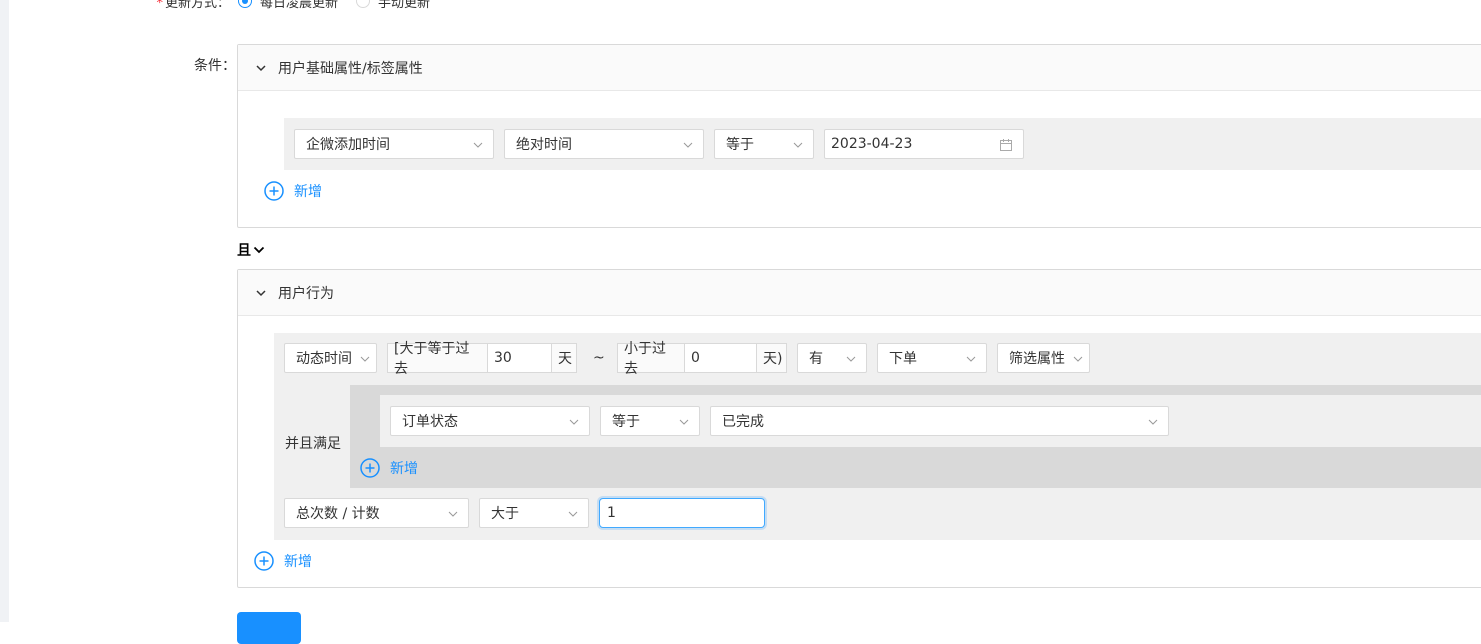 The height and width of the screenshot is (644, 1481). Describe the element at coordinates (251, 250) in the screenshot. I see `logic-and-toggle: 且` at that location.